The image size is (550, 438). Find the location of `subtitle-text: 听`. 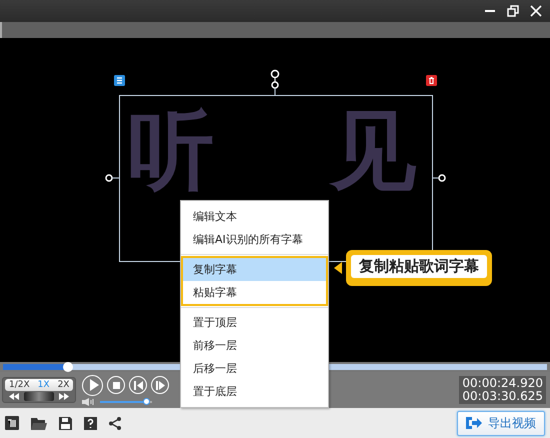

subtitle-text: 听 is located at coordinates (171, 151).